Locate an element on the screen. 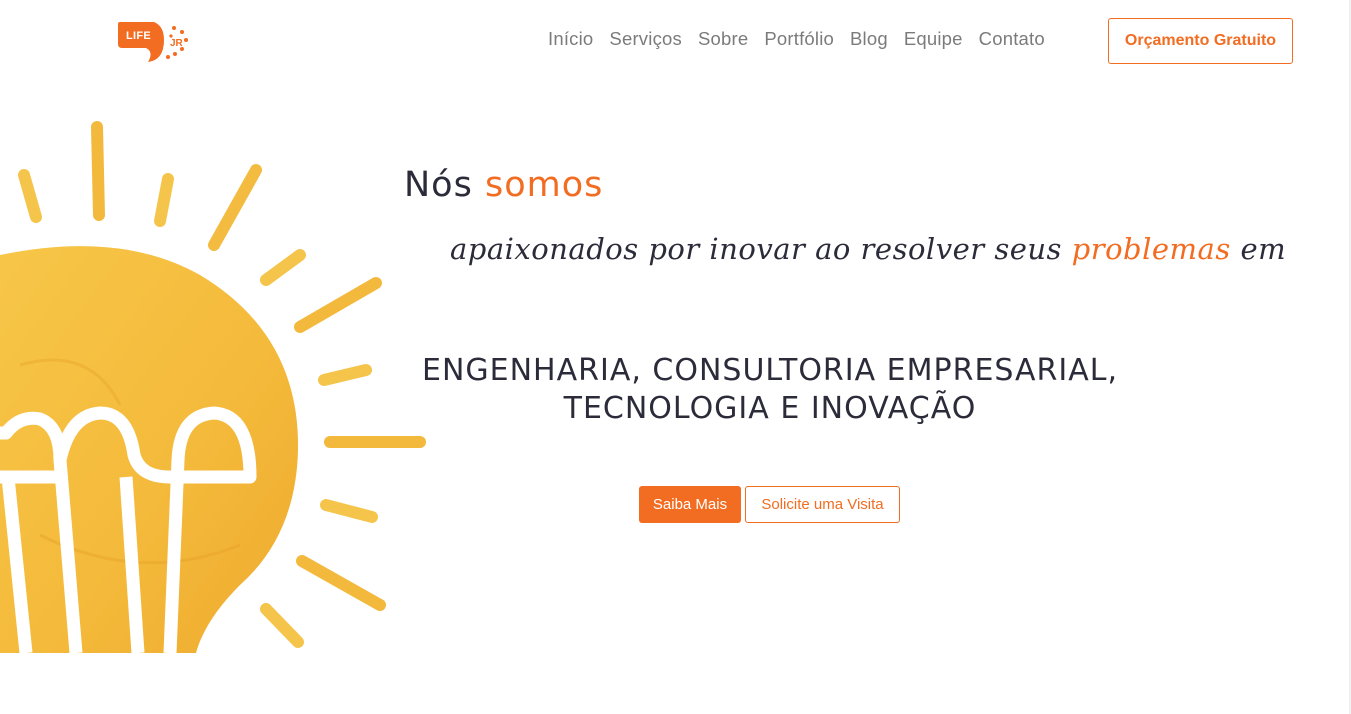  hero-intro-we: Nós is located at coordinates (438, 185).